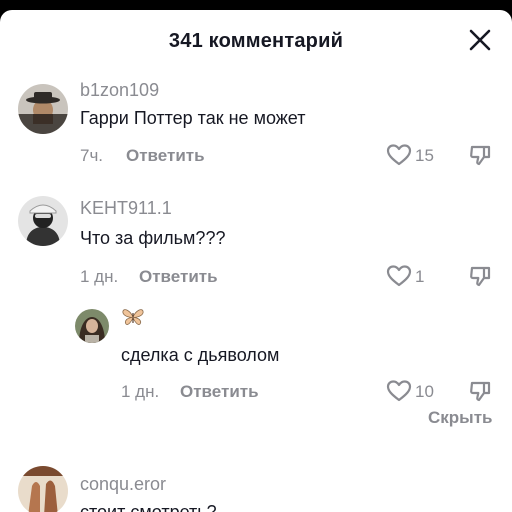  What do you see at coordinates (43, 109) in the screenshot?
I see `user-with-hat-avatar` at bounding box center [43, 109].